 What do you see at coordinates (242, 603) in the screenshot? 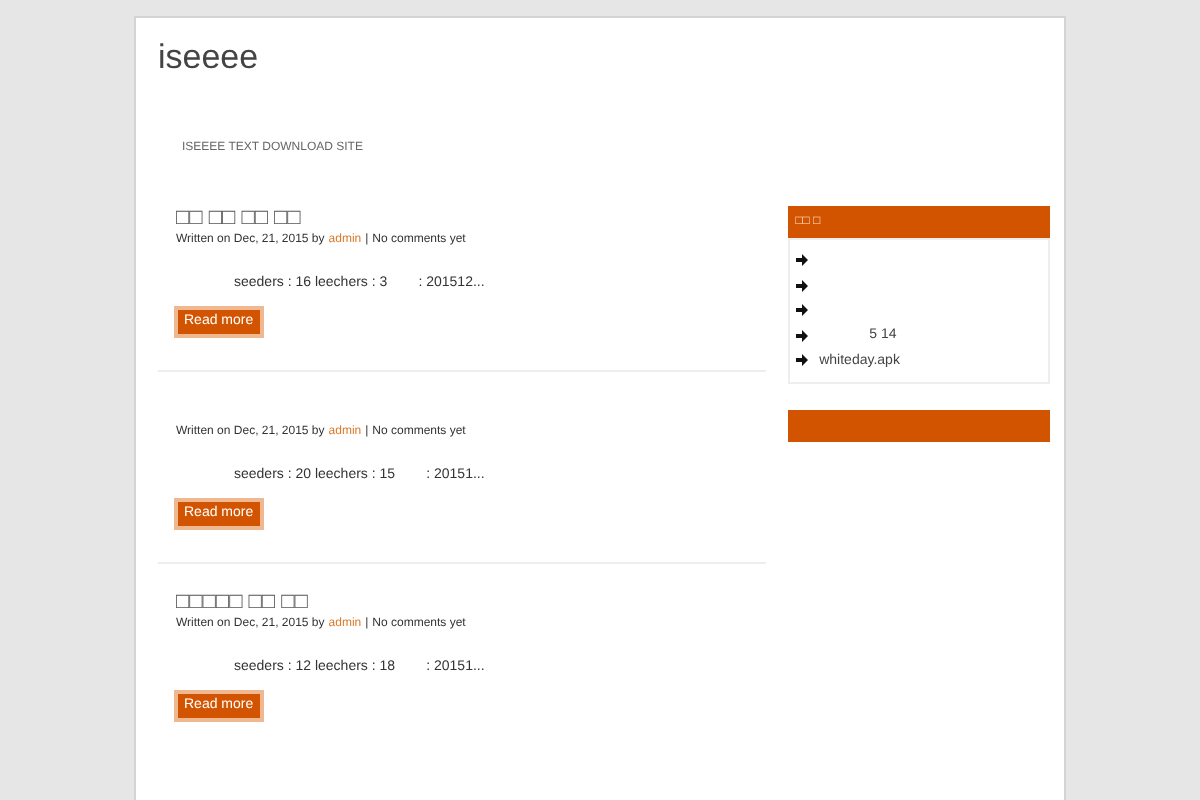
I see `post-title: □□□□□ □□ □□` at bounding box center [242, 603].